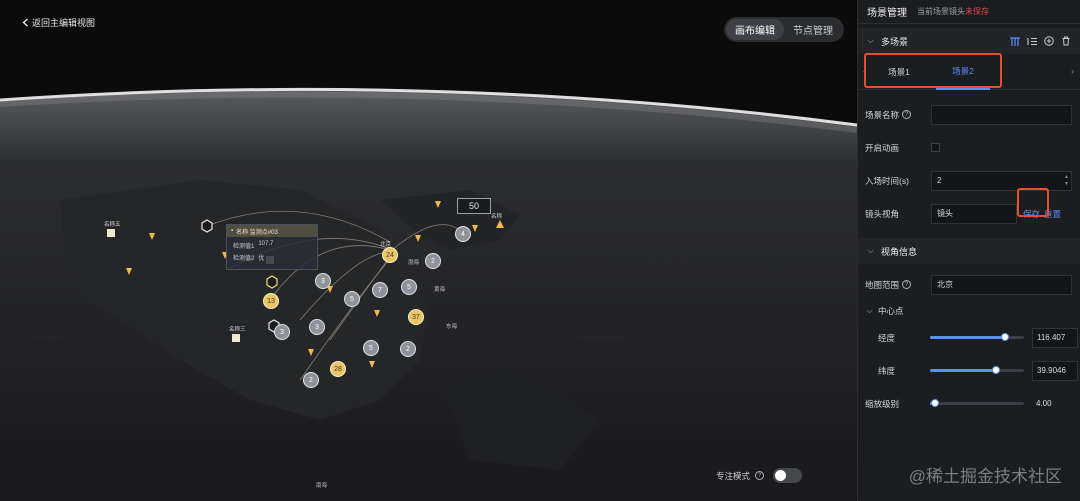 The image size is (1080, 501). Describe the element at coordinates (380, 290) in the screenshot. I see `cluster-marker: 7` at that location.